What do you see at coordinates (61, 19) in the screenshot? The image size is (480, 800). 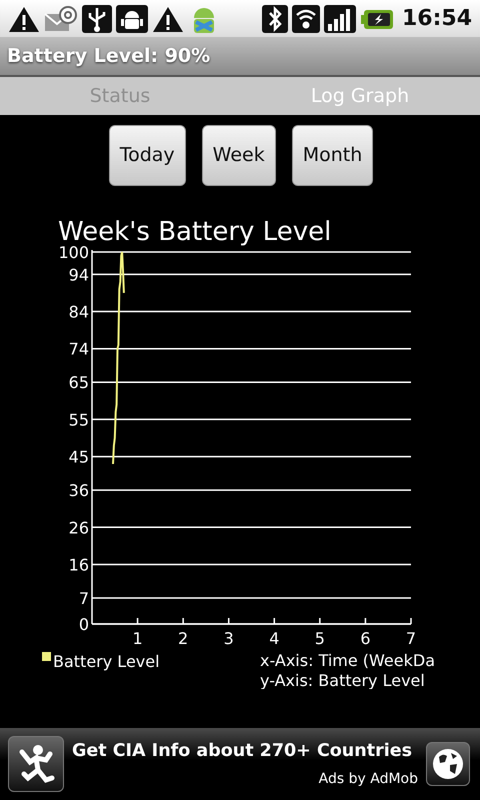 I see `mail-icon` at bounding box center [61, 19].